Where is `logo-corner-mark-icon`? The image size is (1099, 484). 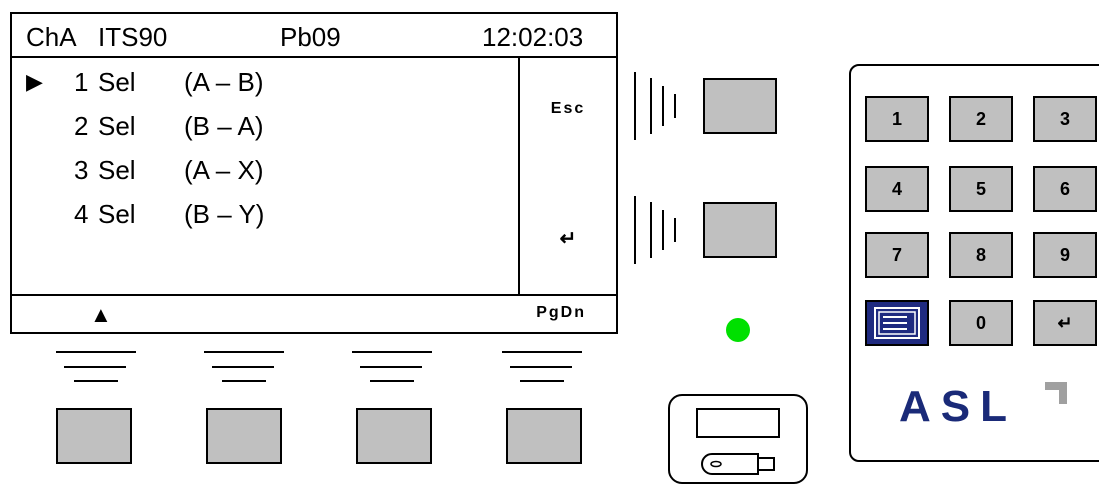
logo-corner-mark-icon is located at coordinates (1056, 393).